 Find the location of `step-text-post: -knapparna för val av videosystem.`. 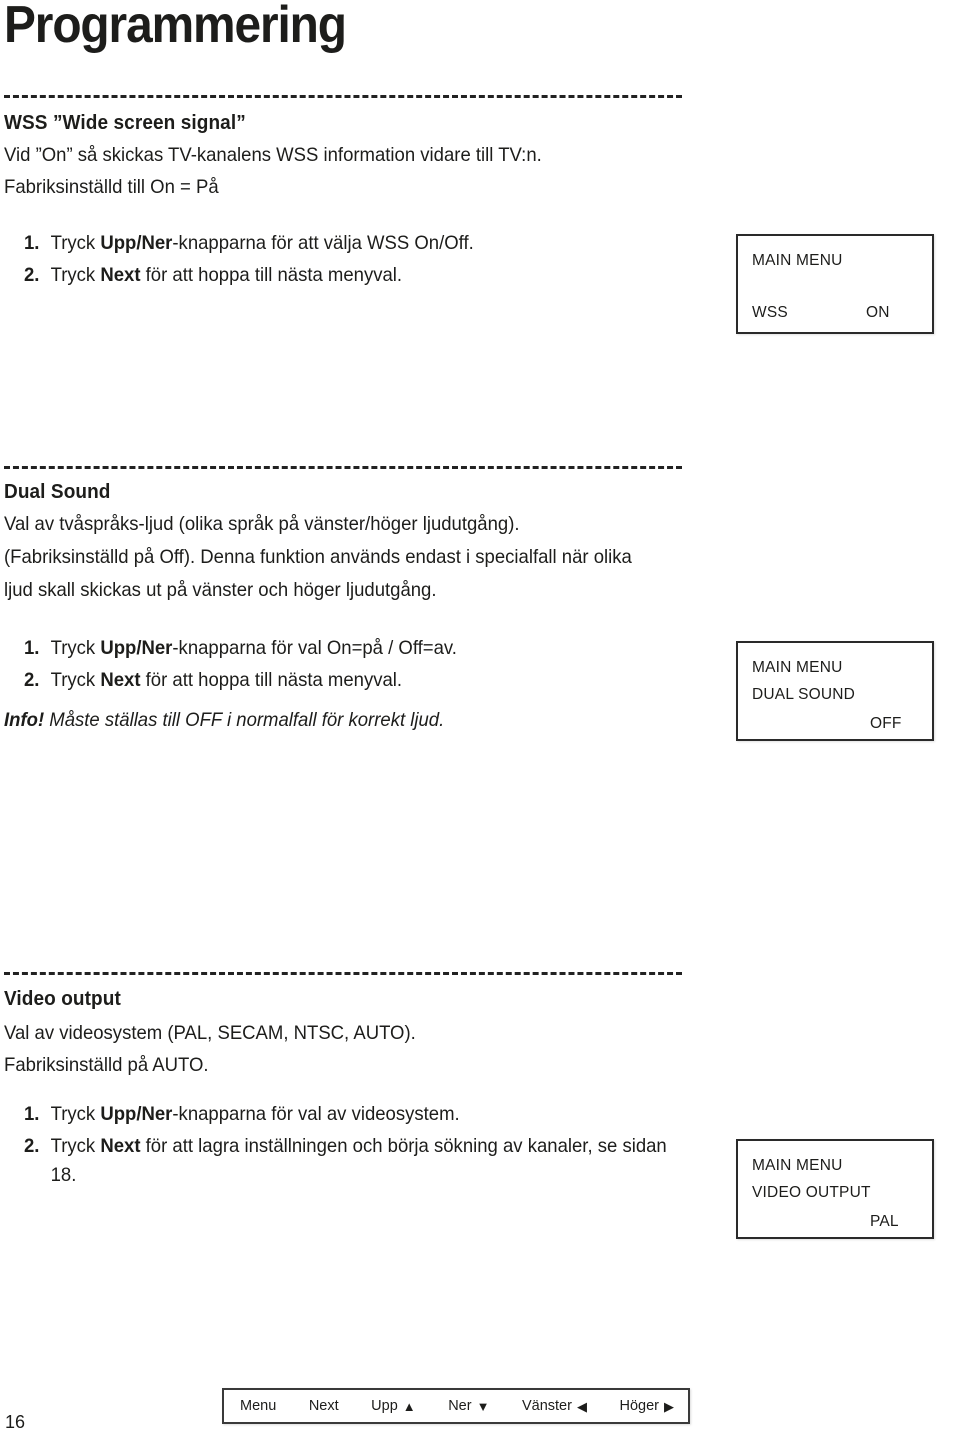

step-text-post: -knapparna för val av videosystem. is located at coordinates (316, 1114).